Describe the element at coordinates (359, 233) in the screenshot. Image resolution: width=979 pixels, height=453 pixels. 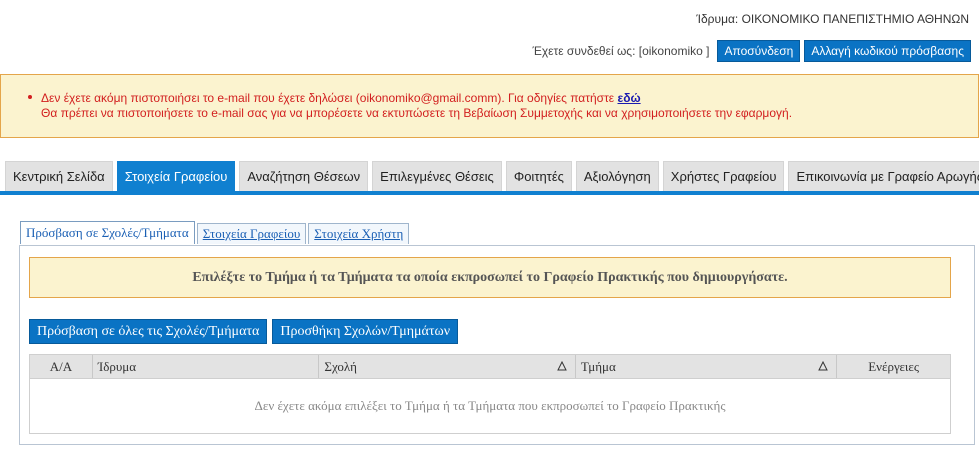
I see `subtab-user-details: Στοιχεία Χρήστη` at that location.